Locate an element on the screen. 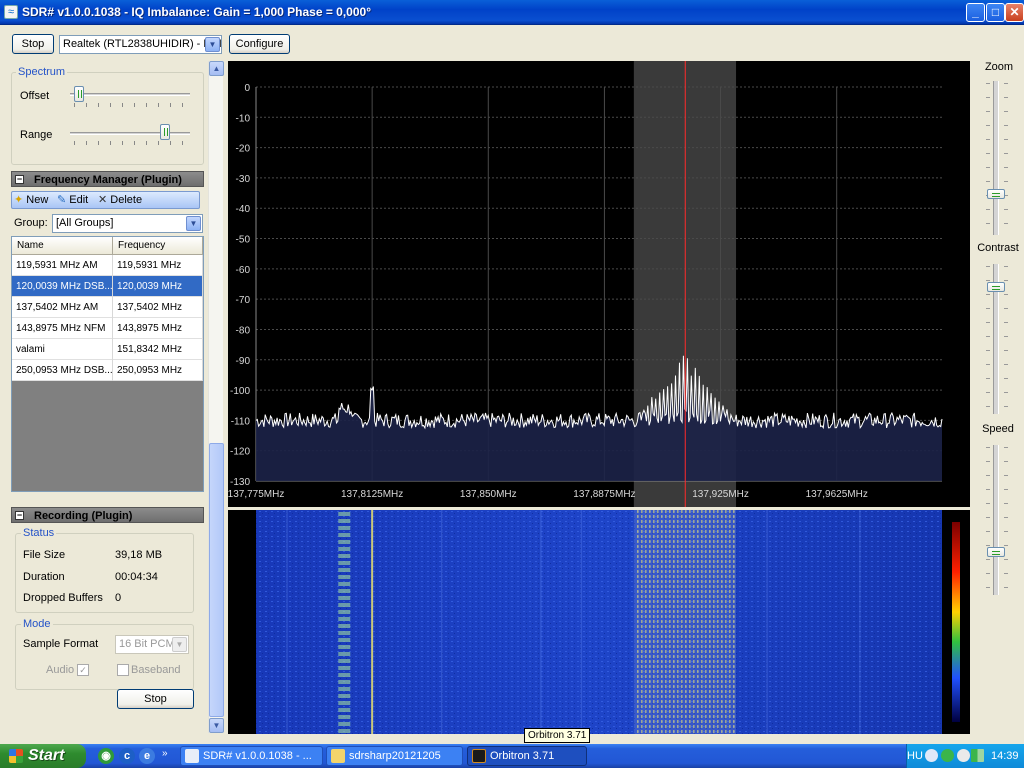 This screenshot has height=768, width=1024. range-slider-ticks is located at coordinates (131, 143).